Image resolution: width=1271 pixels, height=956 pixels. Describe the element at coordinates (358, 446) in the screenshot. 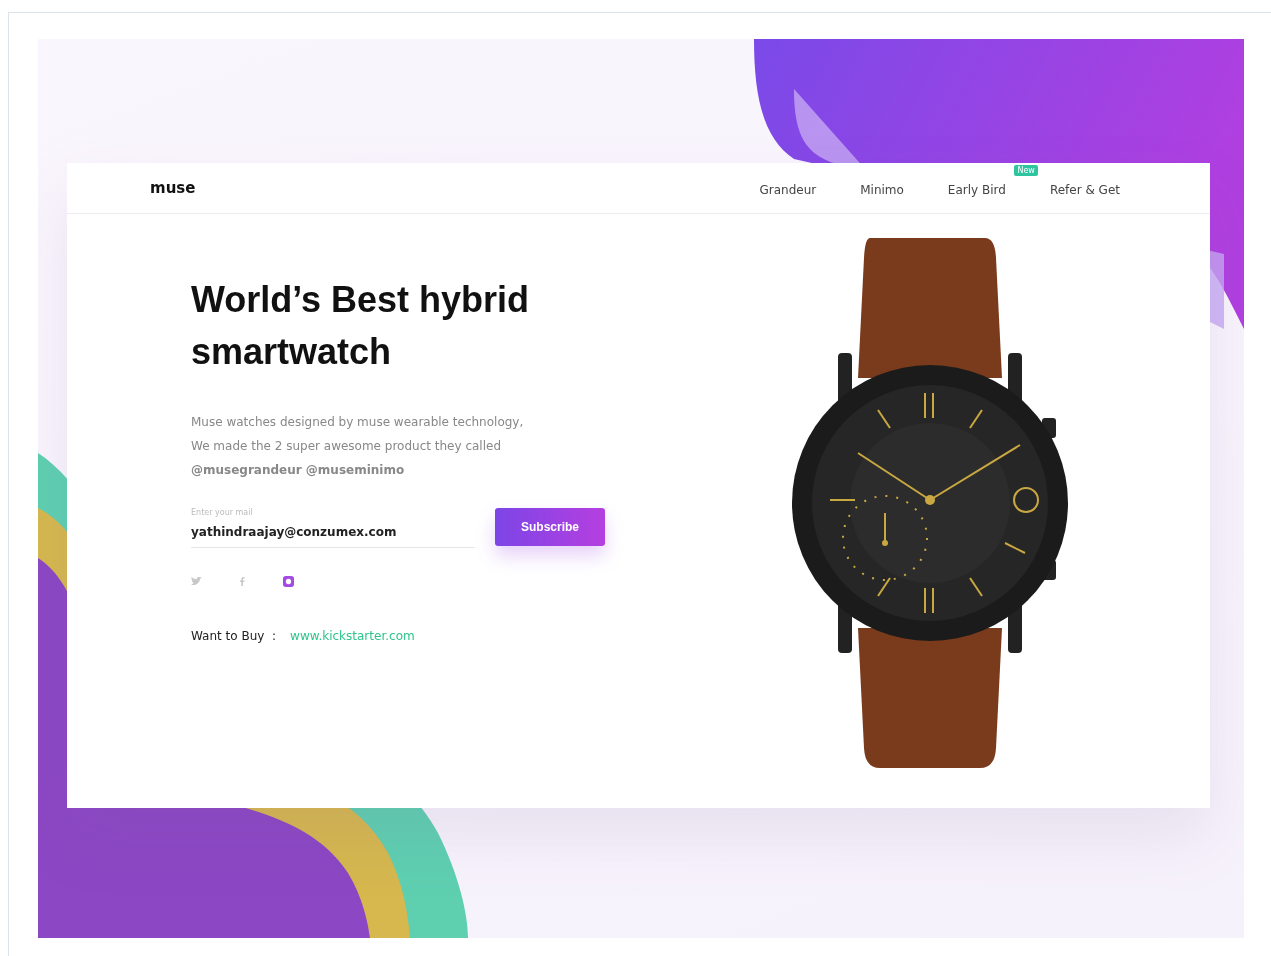

I see `description-text: Muse watches designed by muse wearable technology, We made the 2 super awesome product they called @musegrandeur @museminimo` at that location.